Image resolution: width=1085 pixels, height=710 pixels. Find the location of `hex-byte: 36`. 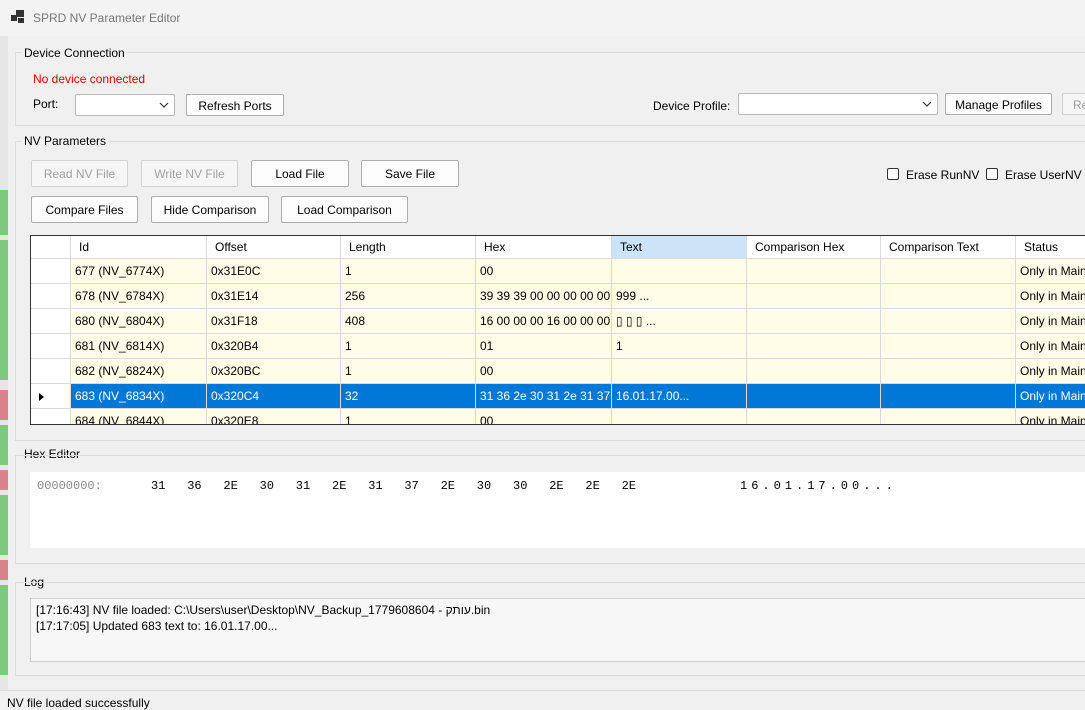

hex-byte: 36 is located at coordinates (194, 486).